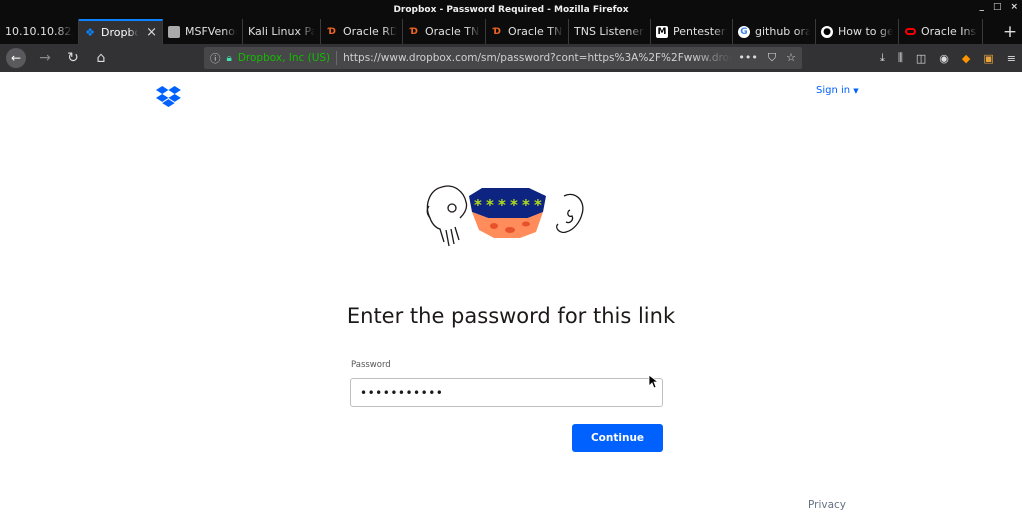 This screenshot has width=1022, height=531. What do you see at coordinates (174, 31) in the screenshot?
I see `page-icon` at bounding box center [174, 31].